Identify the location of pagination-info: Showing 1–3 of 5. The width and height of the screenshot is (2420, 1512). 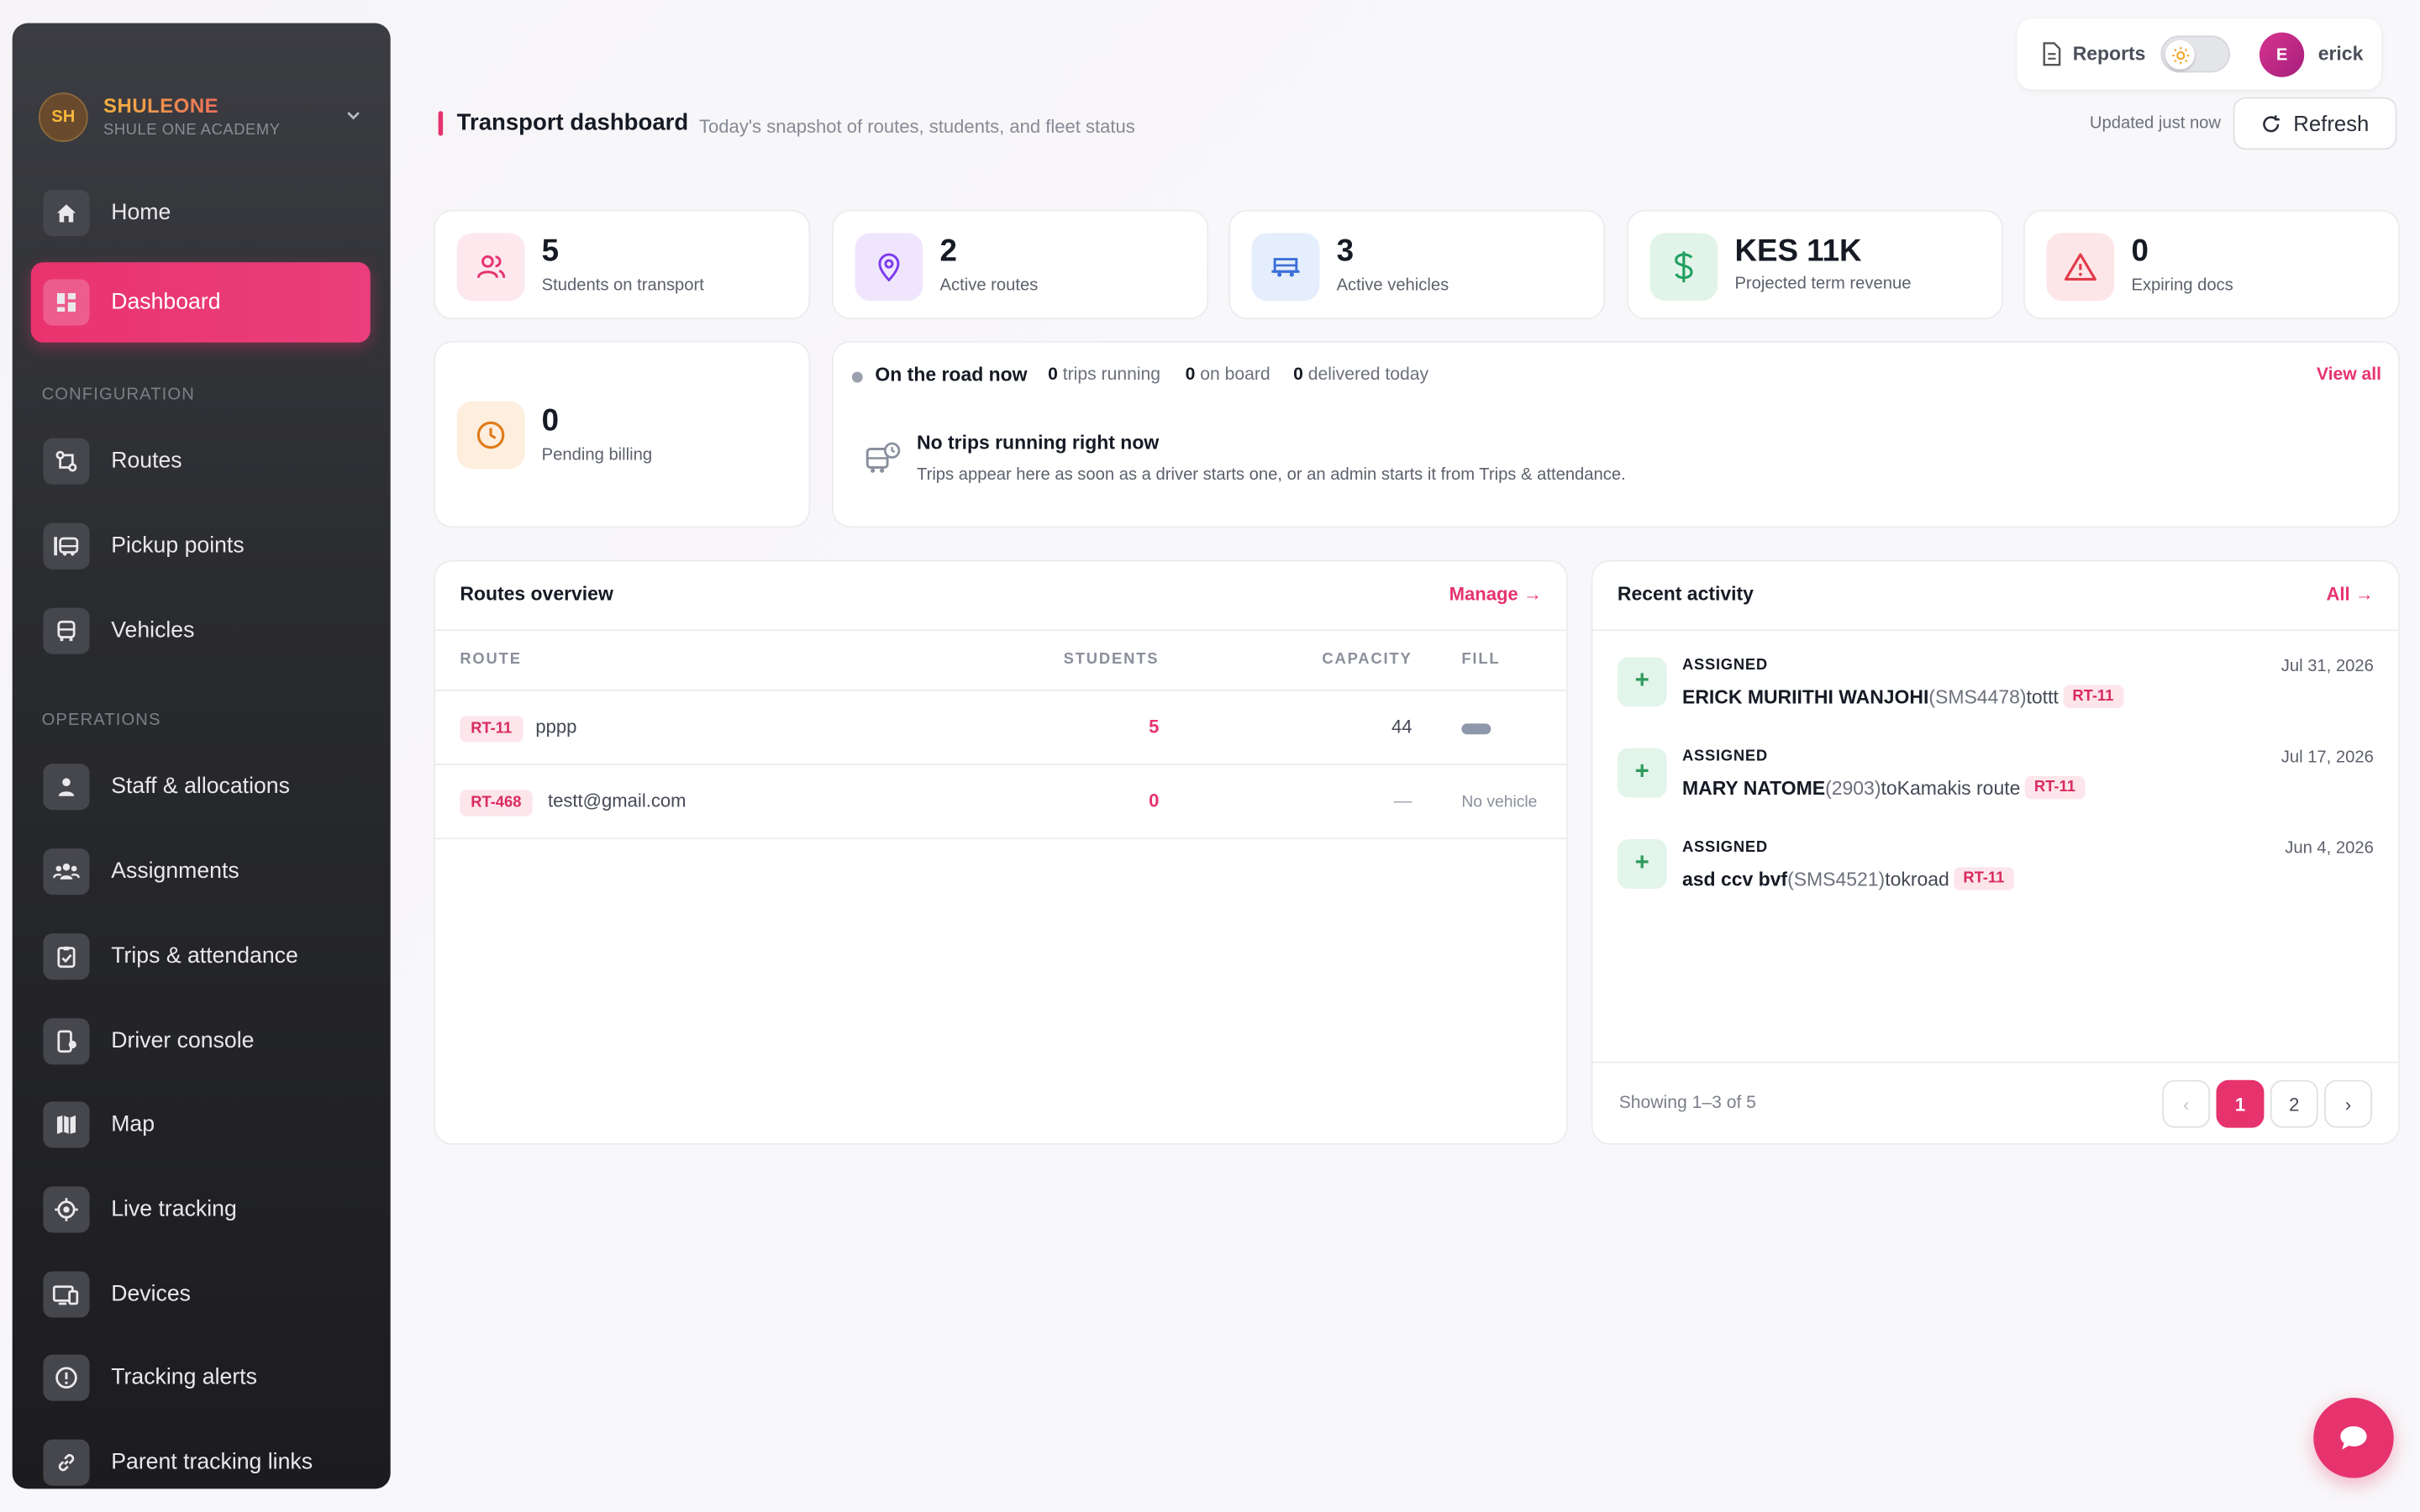
(1687, 1103).